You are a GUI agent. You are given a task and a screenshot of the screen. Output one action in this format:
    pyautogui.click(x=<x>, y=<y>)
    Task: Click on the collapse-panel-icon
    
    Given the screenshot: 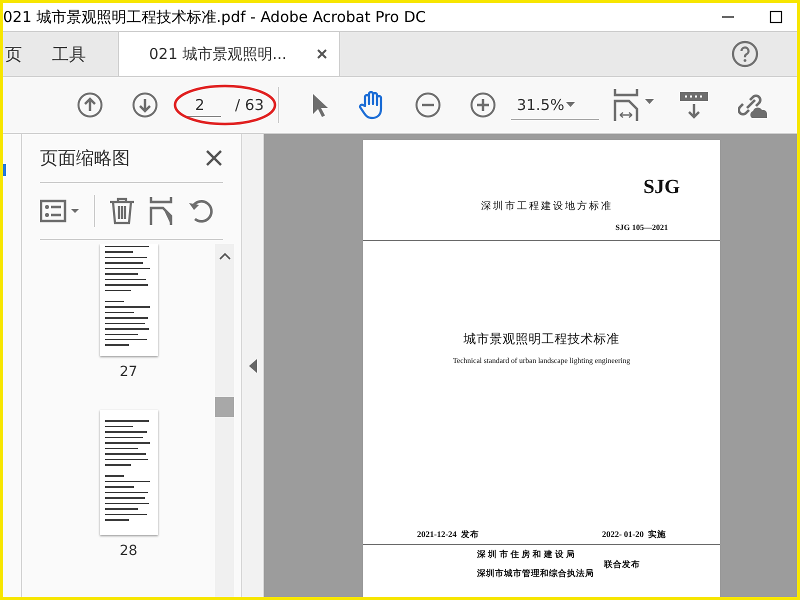 What is the action you would take?
    pyautogui.click(x=252, y=365)
    